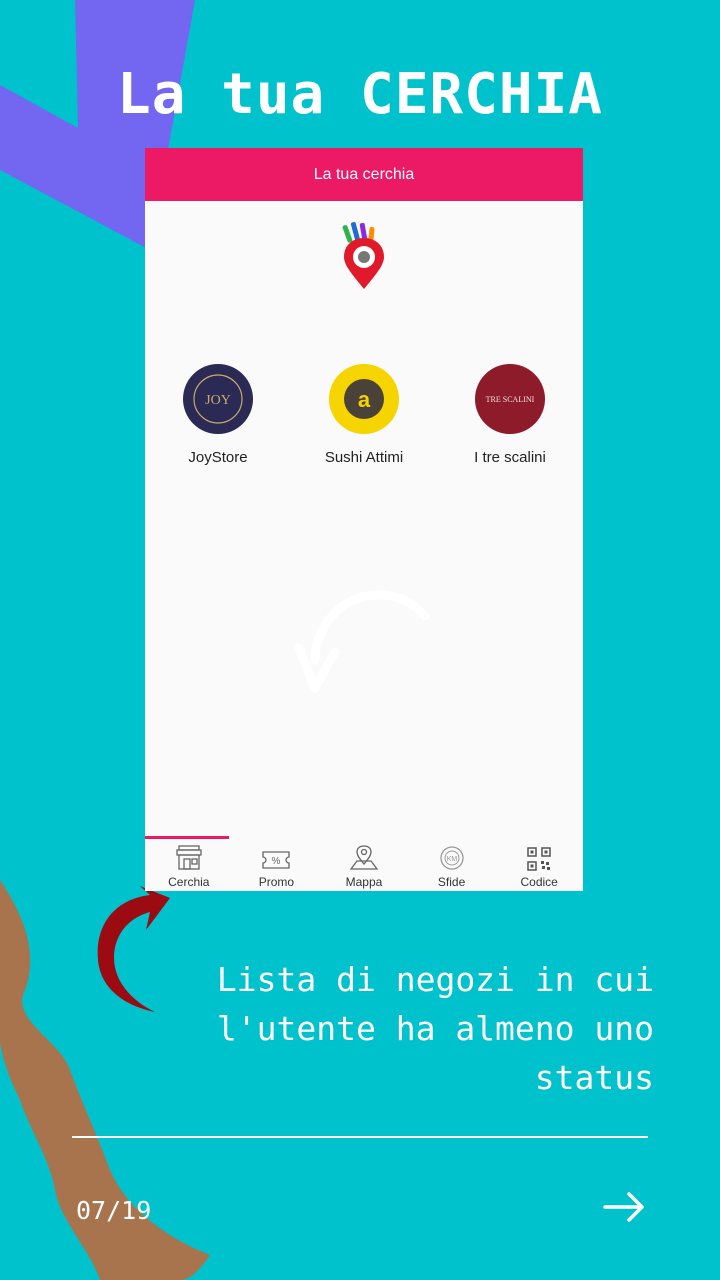  Describe the element at coordinates (114, 1210) in the screenshot. I see `page-indicator: 07/19` at that location.